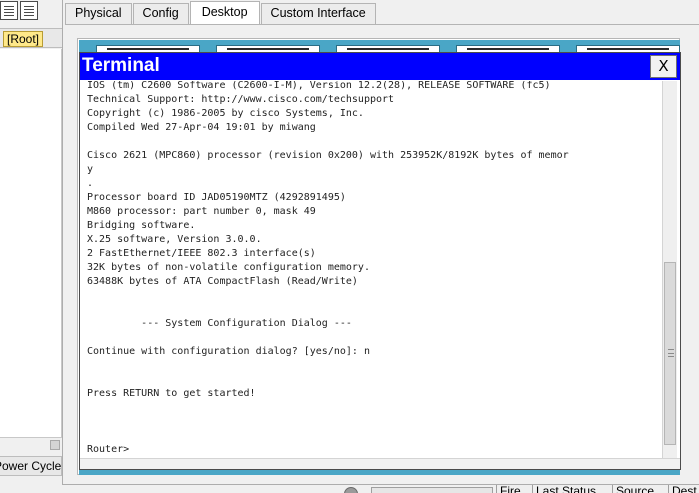  I want to click on terminal-line: --- System Configuration Dialog ---, so click(219, 323).